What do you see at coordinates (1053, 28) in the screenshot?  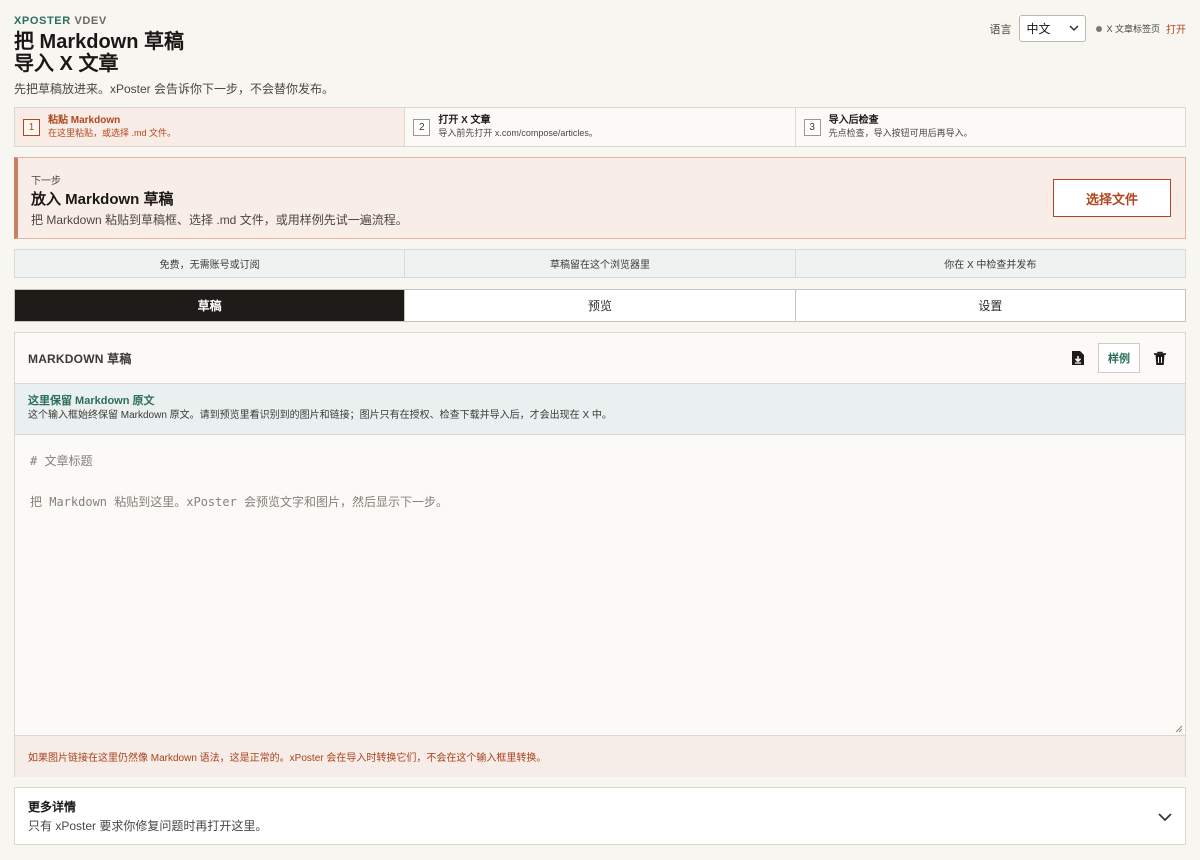 I see `language-select: 中文` at bounding box center [1053, 28].